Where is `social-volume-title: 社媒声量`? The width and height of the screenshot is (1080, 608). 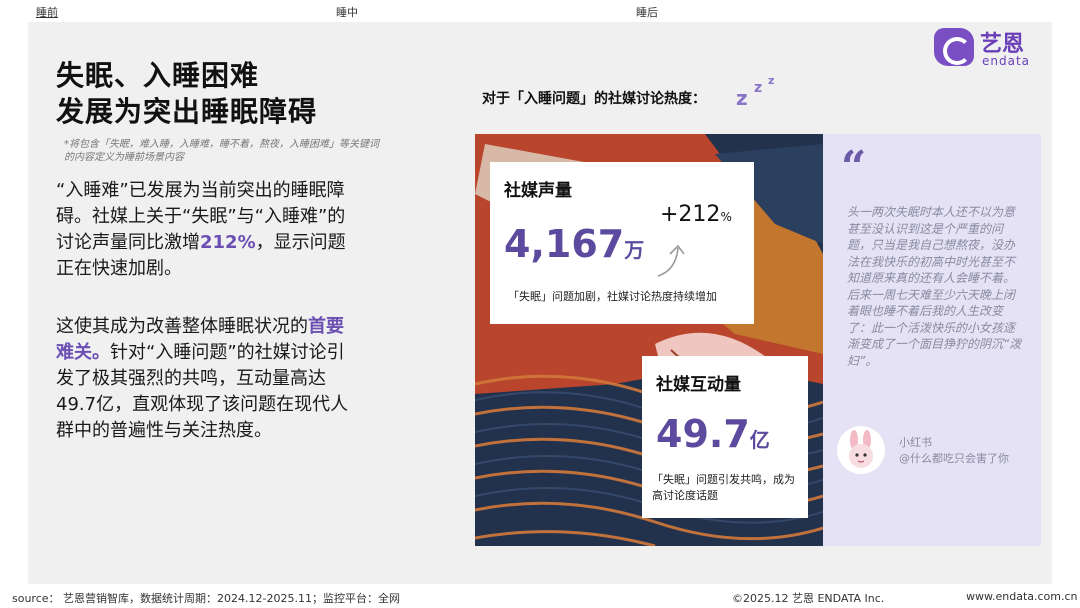
social-volume-title: 社媒声量 is located at coordinates (538, 191).